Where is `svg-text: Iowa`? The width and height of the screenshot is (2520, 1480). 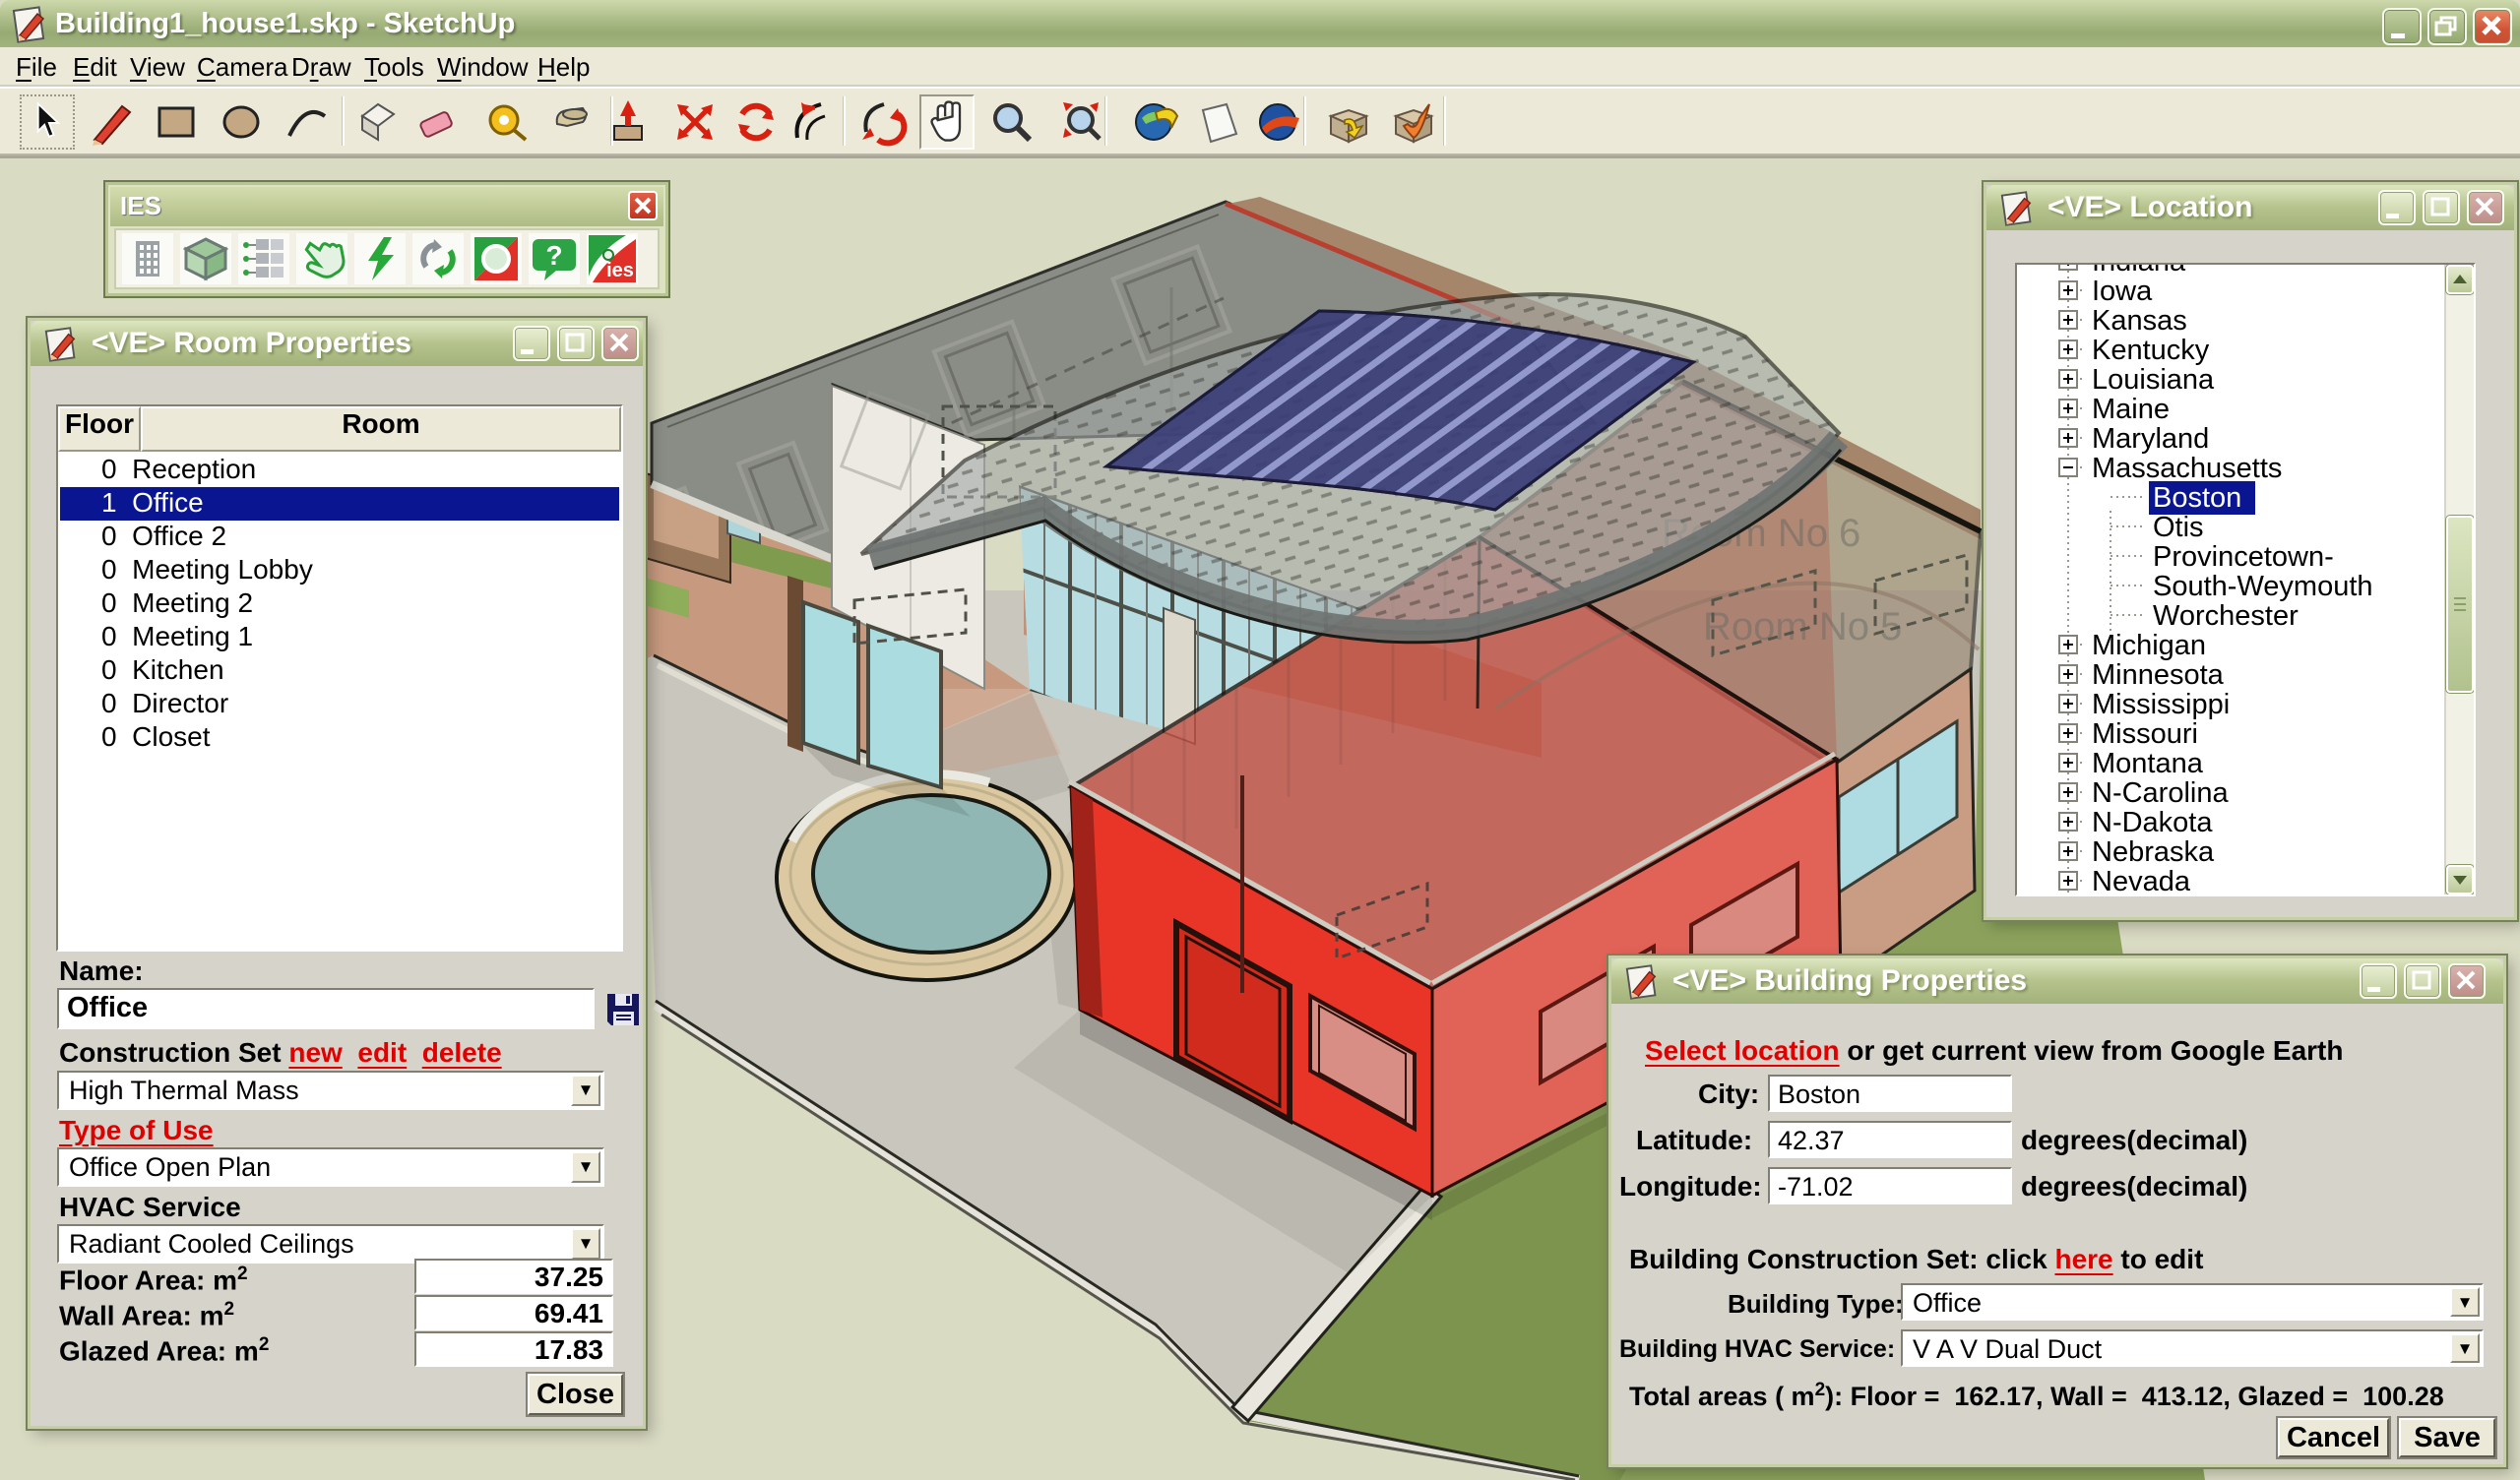 svg-text: Iowa is located at coordinates (2122, 291).